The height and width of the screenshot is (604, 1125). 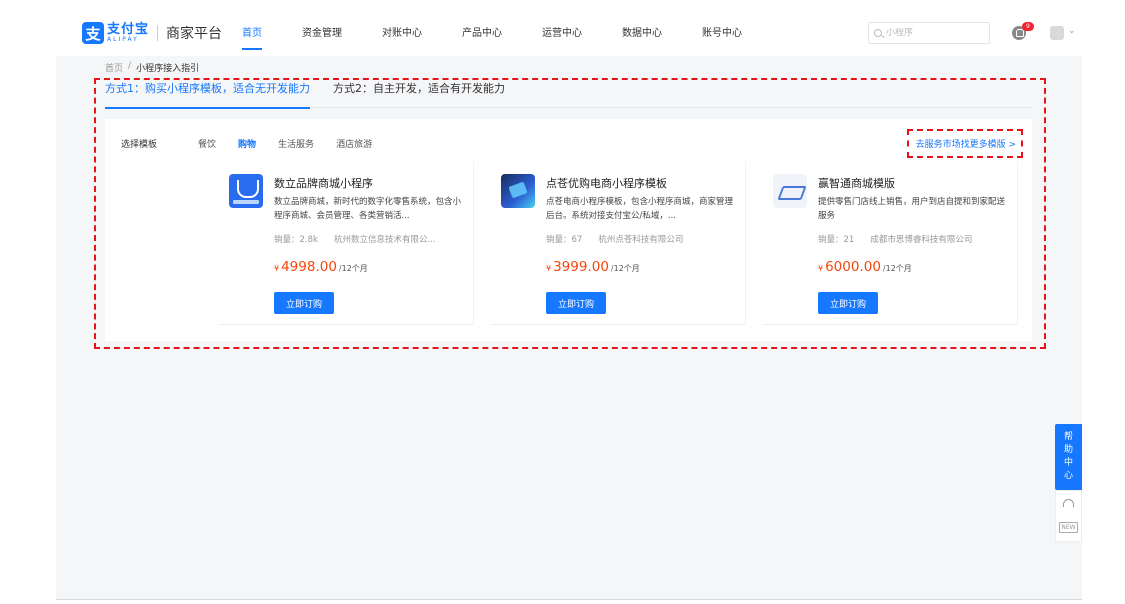 What do you see at coordinates (322, 34) in the screenshot?
I see `nav-funds: 资金管理` at bounding box center [322, 34].